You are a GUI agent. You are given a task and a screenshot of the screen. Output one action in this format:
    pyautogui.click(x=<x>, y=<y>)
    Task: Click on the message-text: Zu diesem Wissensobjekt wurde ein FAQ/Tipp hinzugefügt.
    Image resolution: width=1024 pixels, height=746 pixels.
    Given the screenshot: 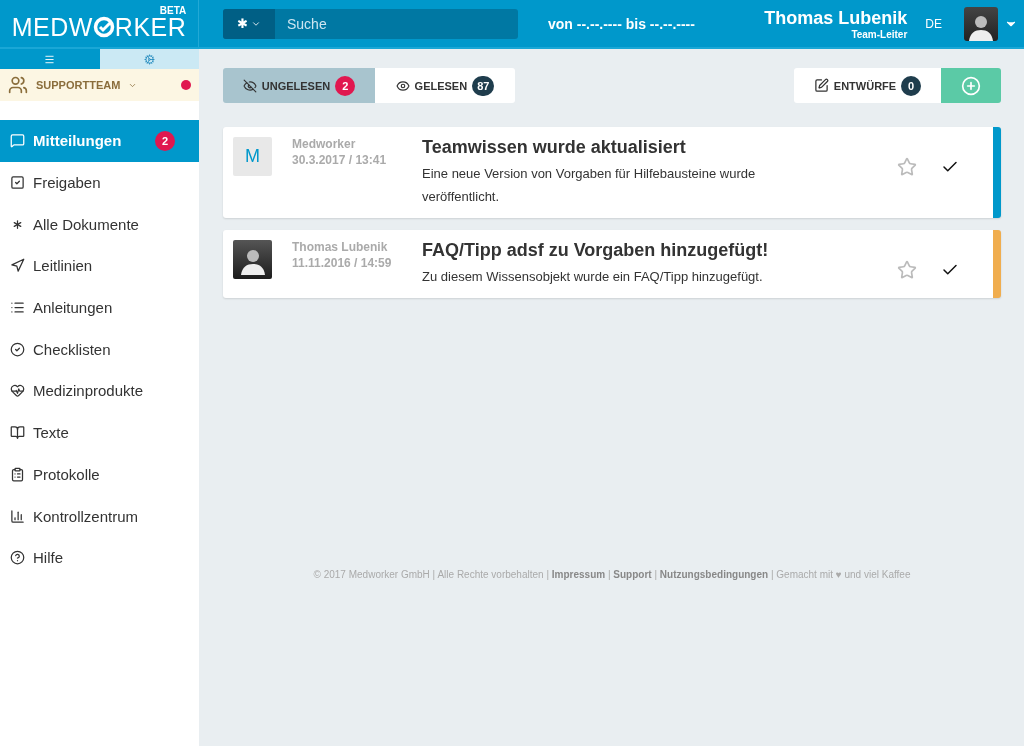 What is the action you would take?
    pyautogui.click(x=593, y=277)
    